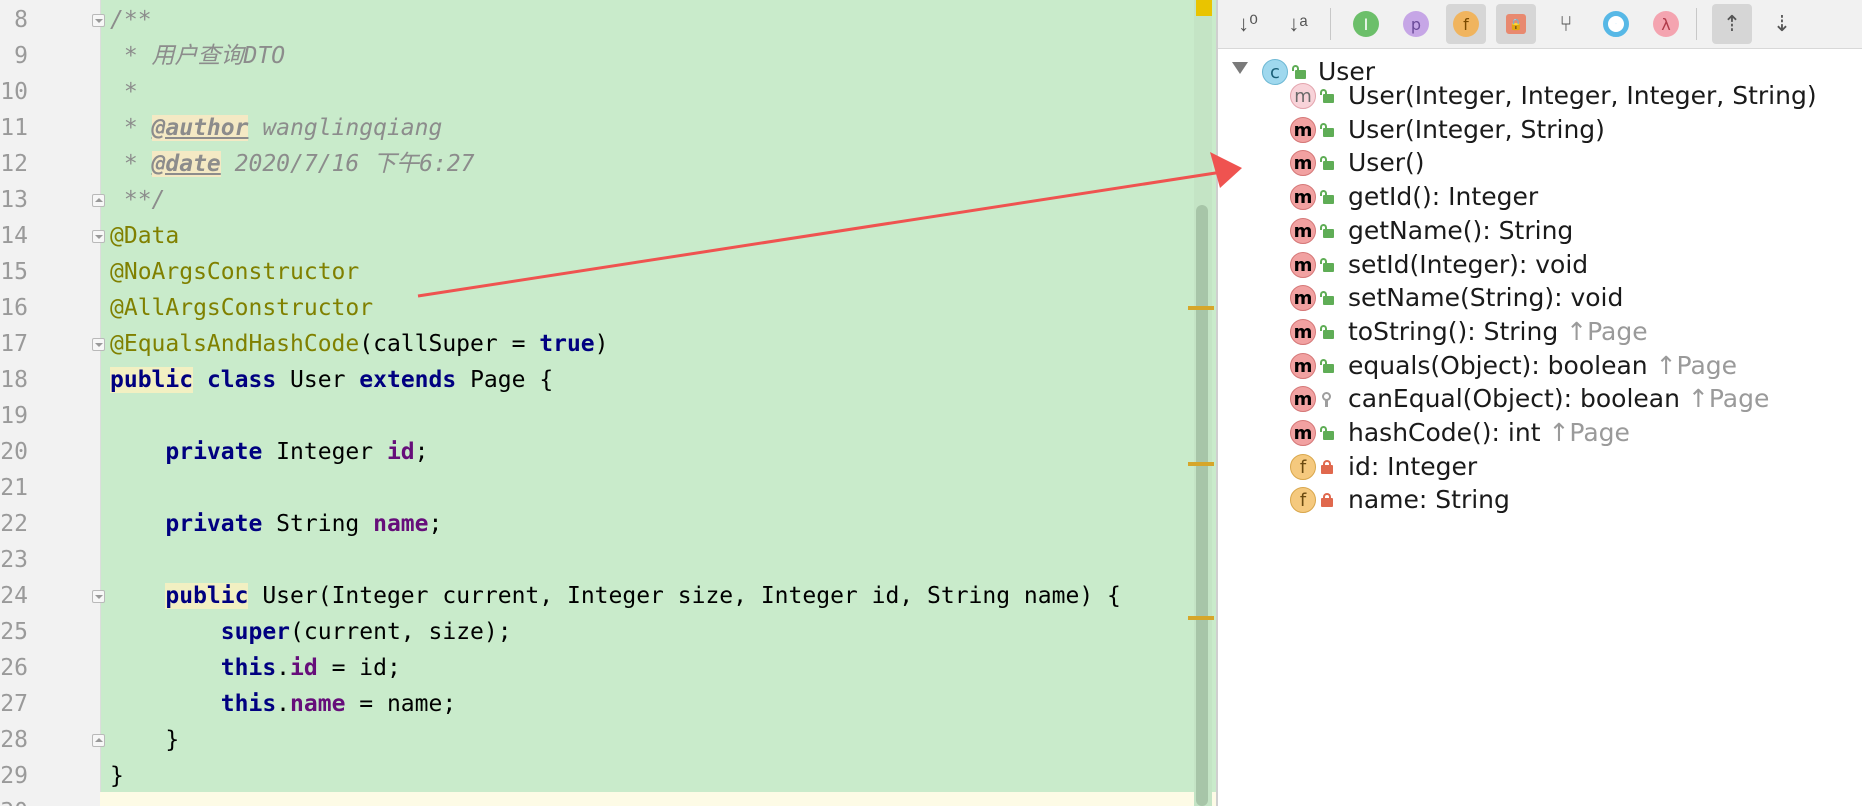 Image resolution: width=1862 pixels, height=806 pixels. Describe the element at coordinates (359, 344) in the screenshot. I see `code-line: @EqualsAndHashCode(callSuper = true)` at that location.